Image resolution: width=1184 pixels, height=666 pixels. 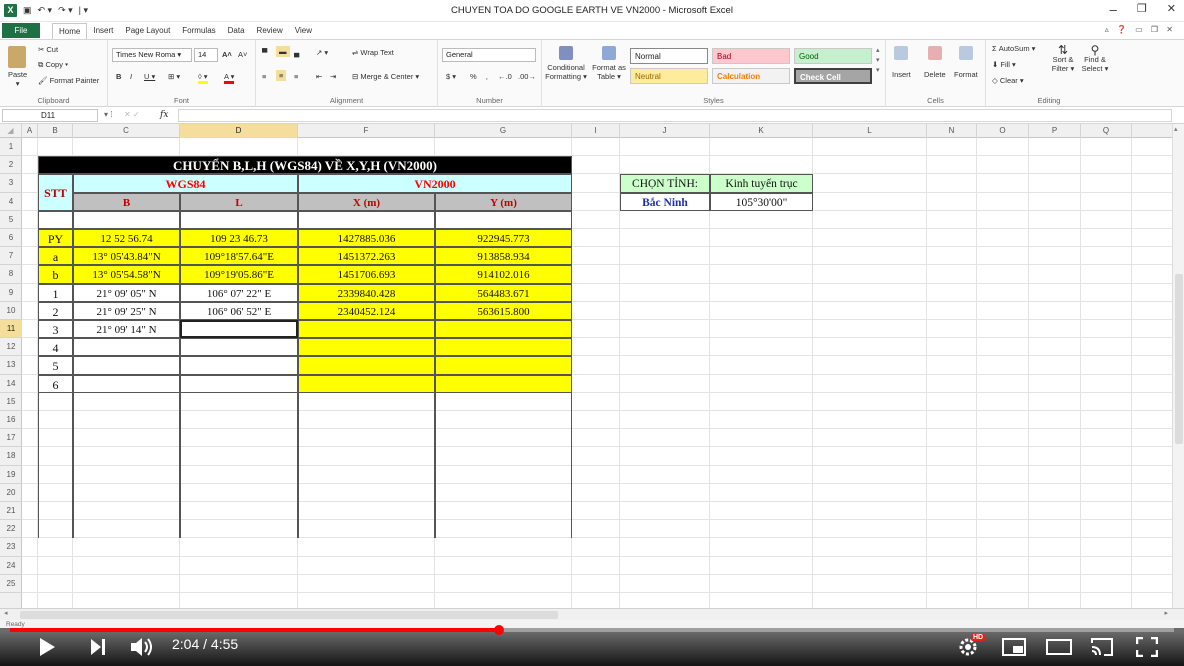 What do you see at coordinates (675, 115) in the screenshot?
I see `formula-input` at bounding box center [675, 115].